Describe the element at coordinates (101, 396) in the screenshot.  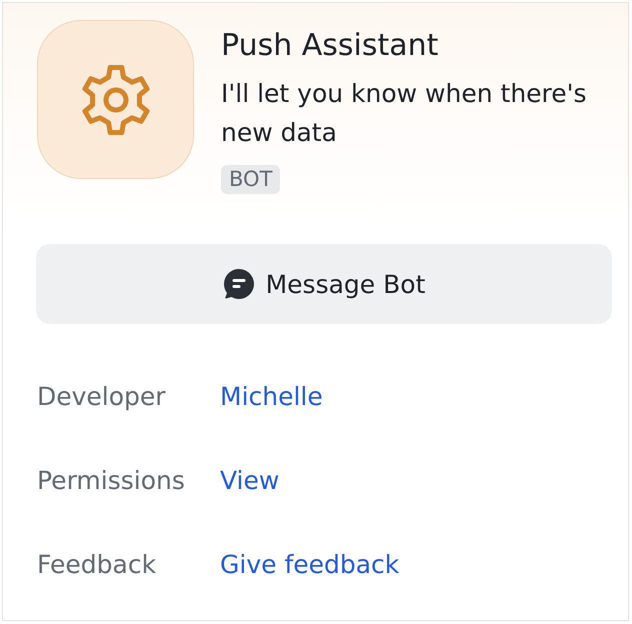
I see `detail-label: Developer` at that location.